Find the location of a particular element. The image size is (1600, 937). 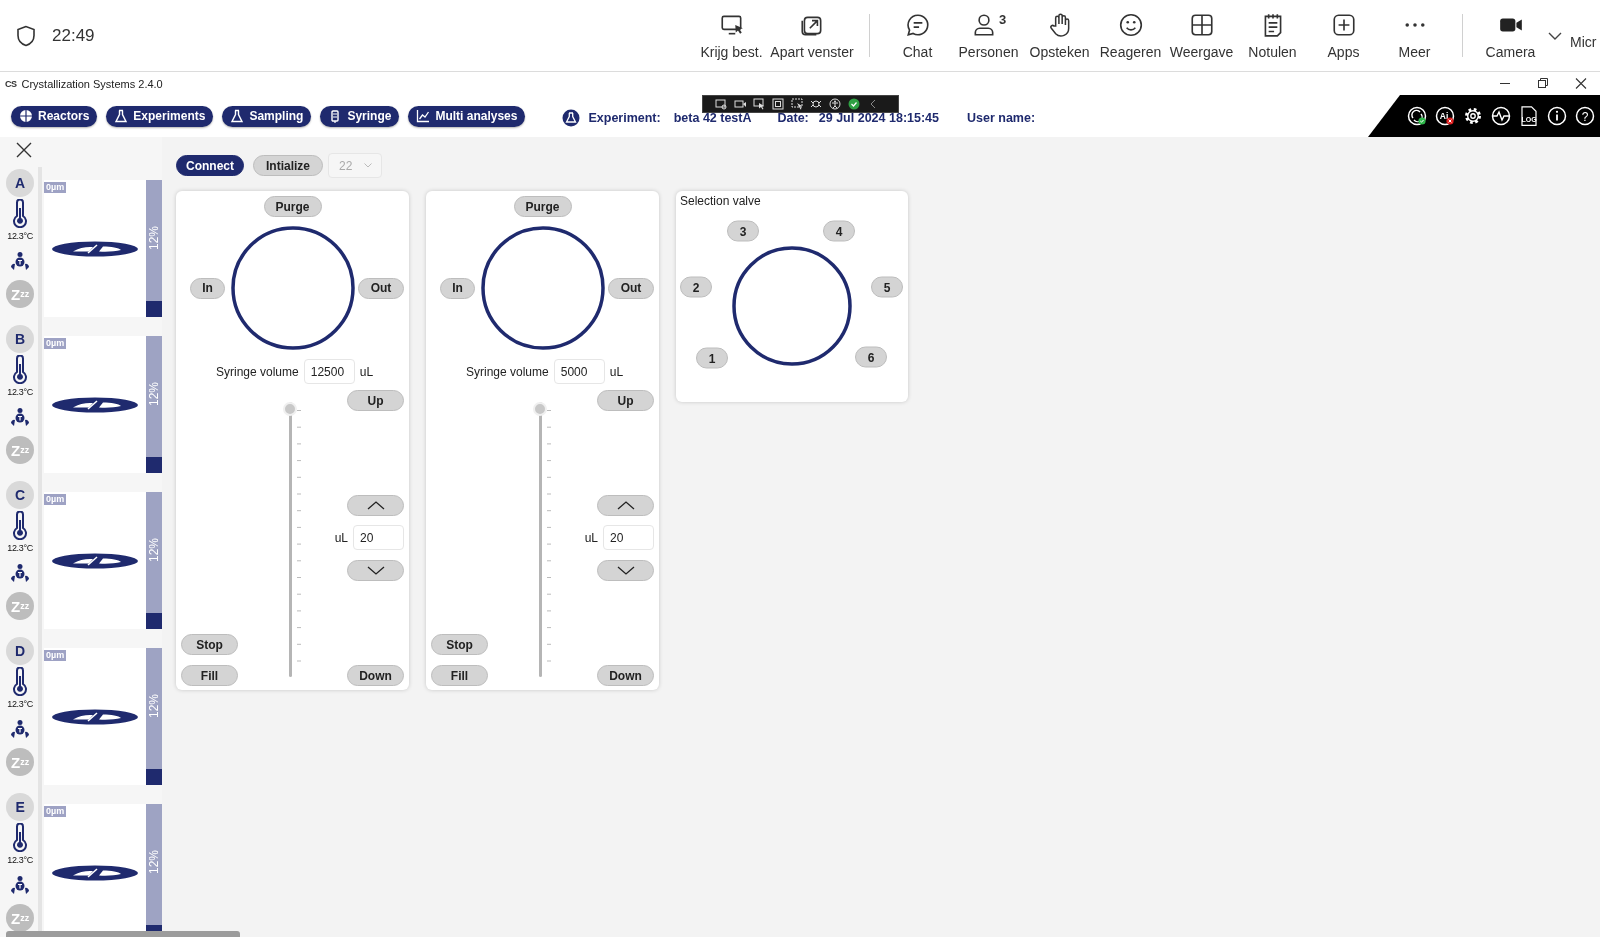

hand-button: Opsteken is located at coordinates (1059, 35).